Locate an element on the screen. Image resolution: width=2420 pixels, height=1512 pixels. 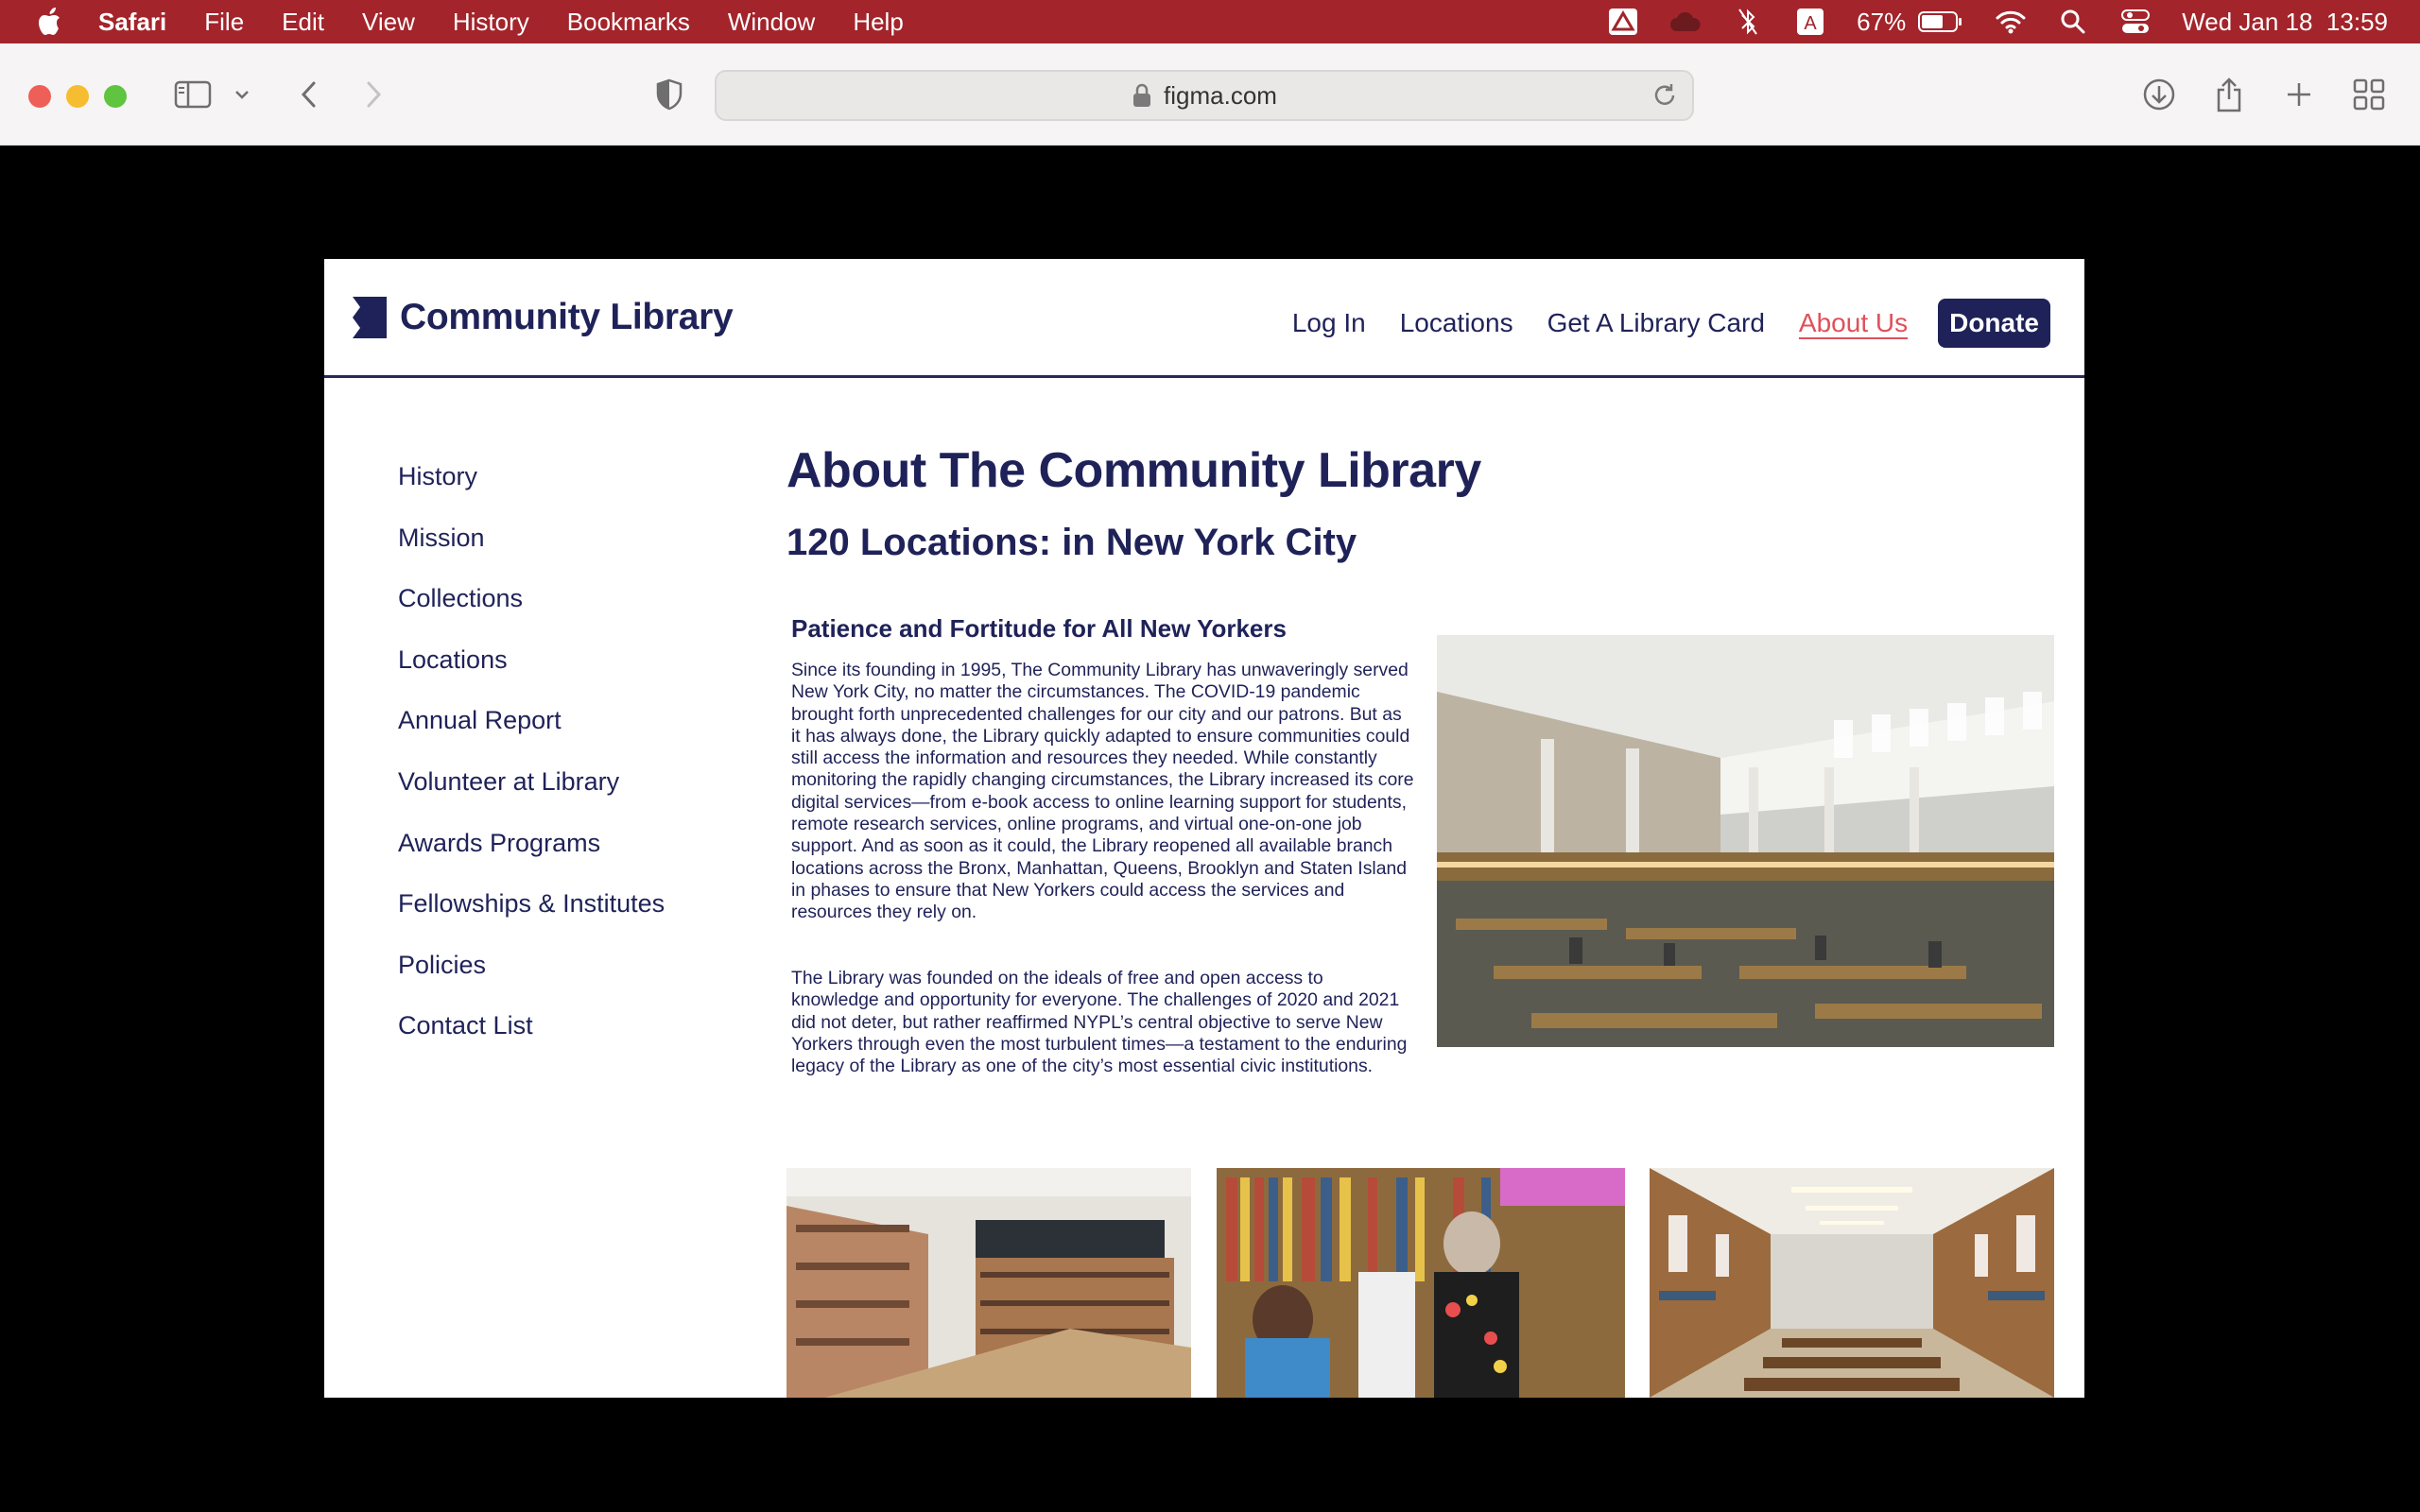
drive-icon is located at coordinates (1623, 22).